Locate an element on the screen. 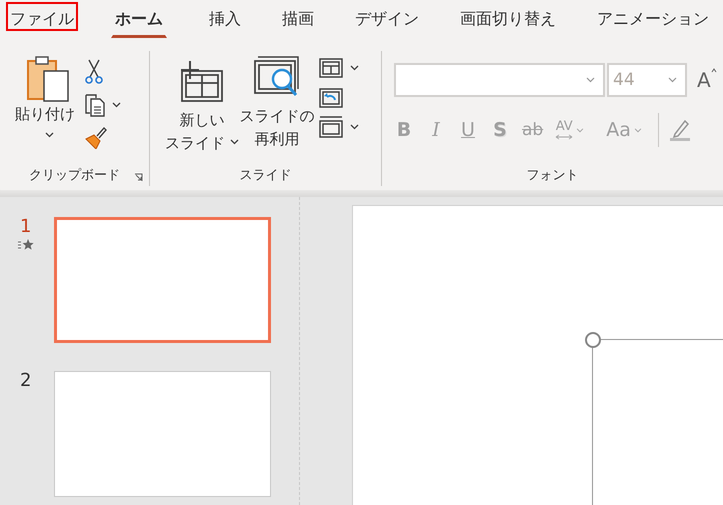  slide-number: 2 is located at coordinates (25, 381).